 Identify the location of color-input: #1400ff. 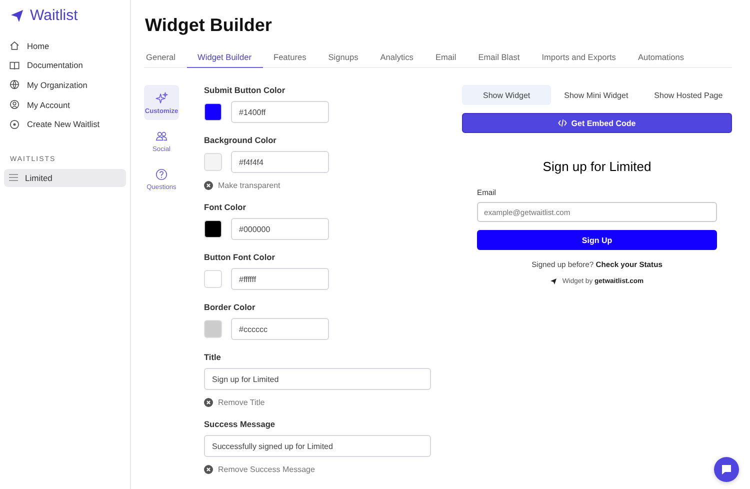
(280, 112).